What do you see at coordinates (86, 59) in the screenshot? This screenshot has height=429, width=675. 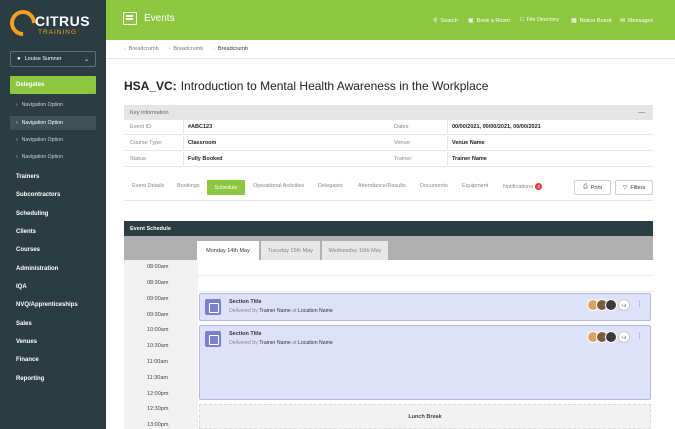 I see `chevron-down-icon: ⌄` at bounding box center [86, 59].